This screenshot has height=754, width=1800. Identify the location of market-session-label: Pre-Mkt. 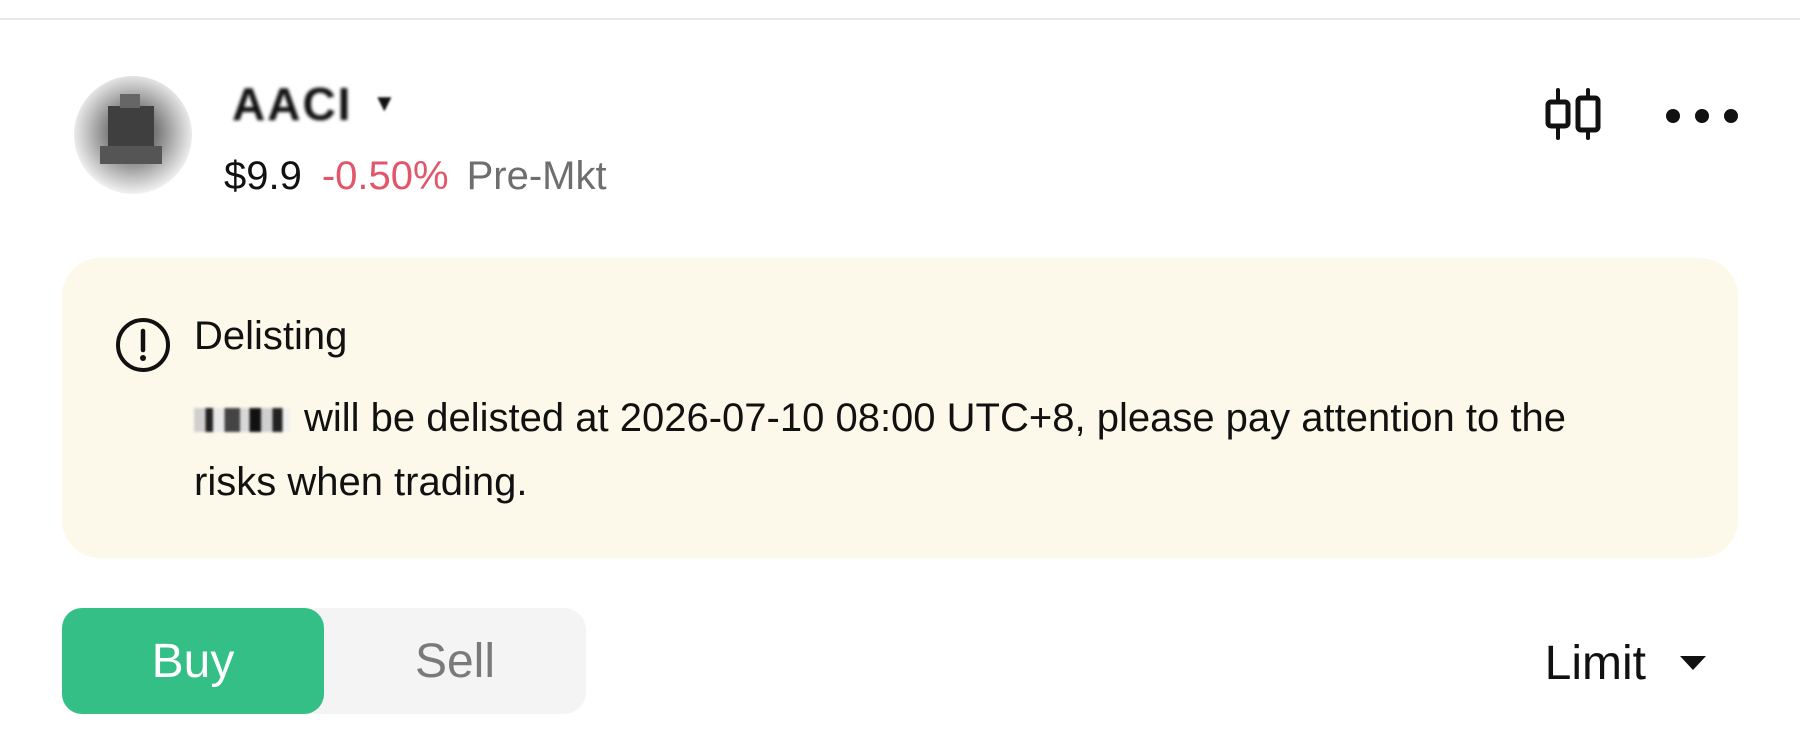
(536, 176).